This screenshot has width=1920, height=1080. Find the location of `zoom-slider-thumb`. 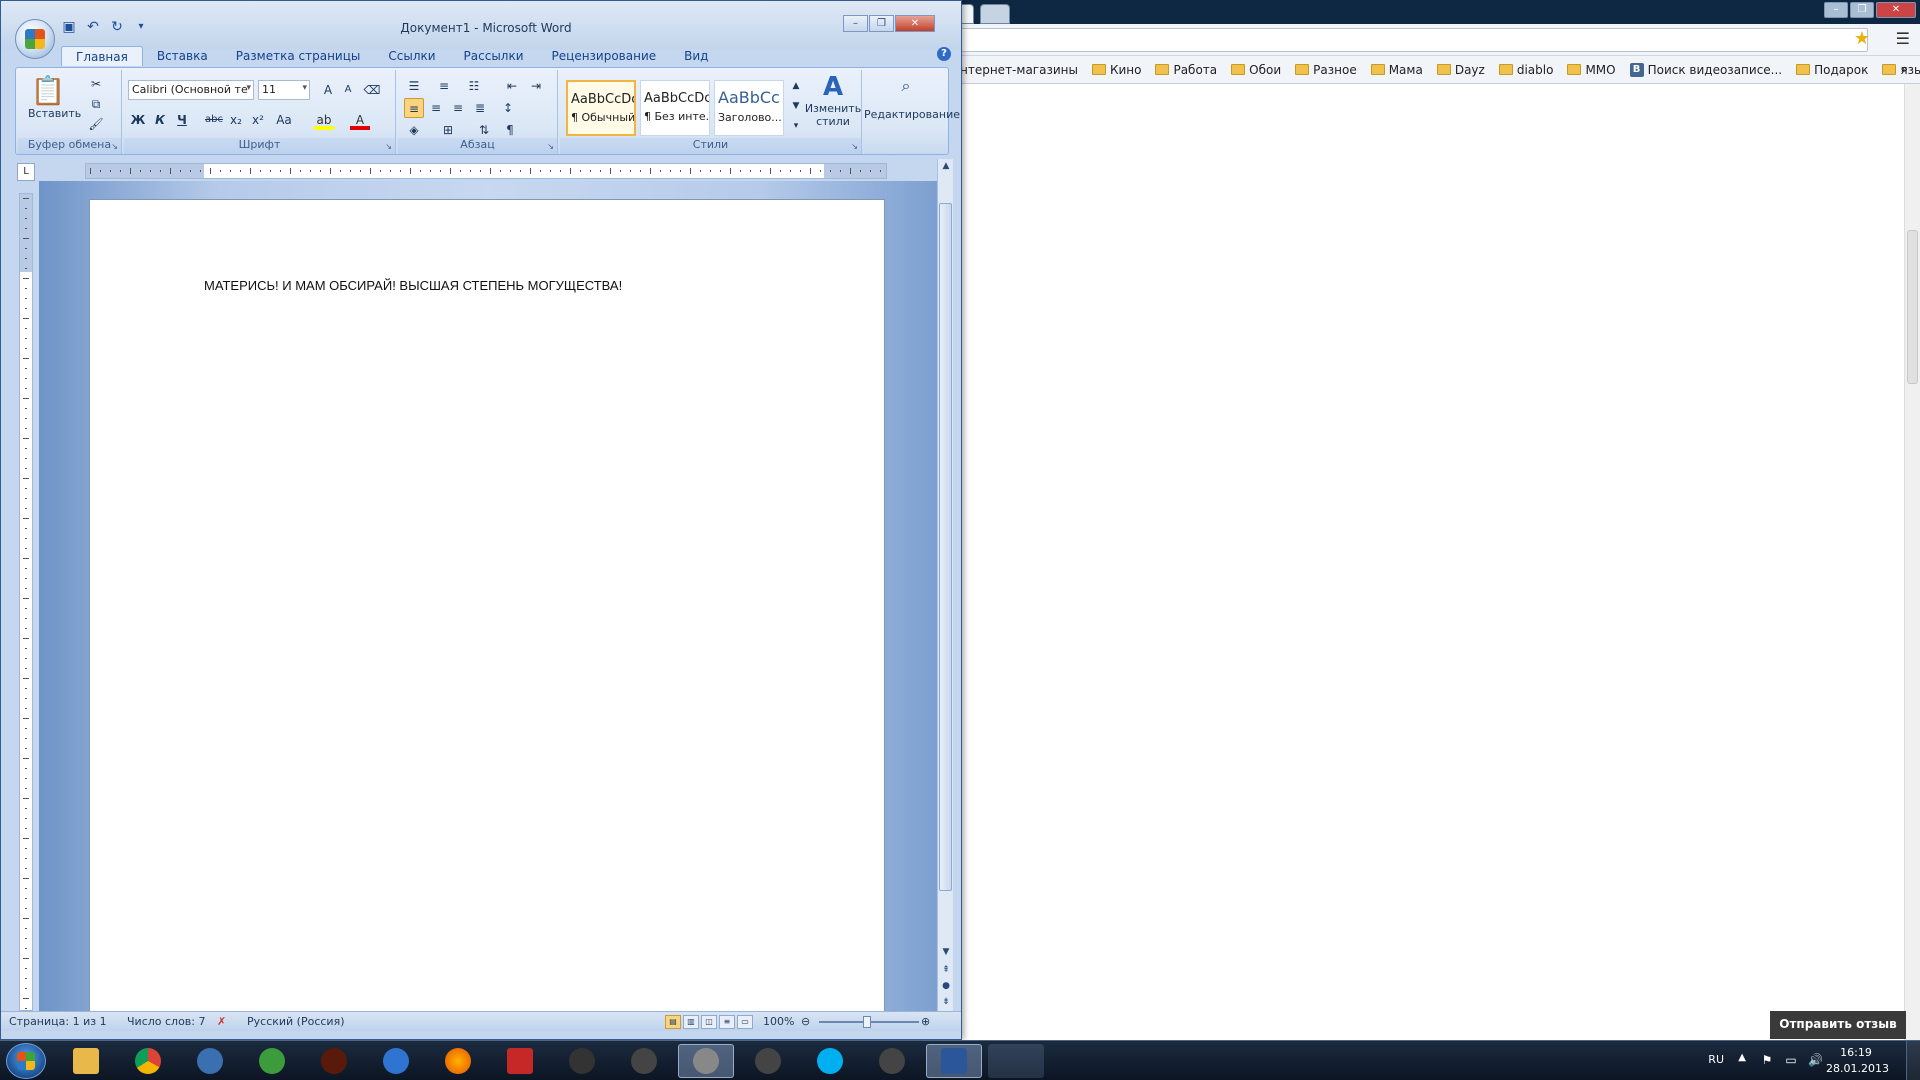

zoom-slider-thumb is located at coordinates (867, 1022).